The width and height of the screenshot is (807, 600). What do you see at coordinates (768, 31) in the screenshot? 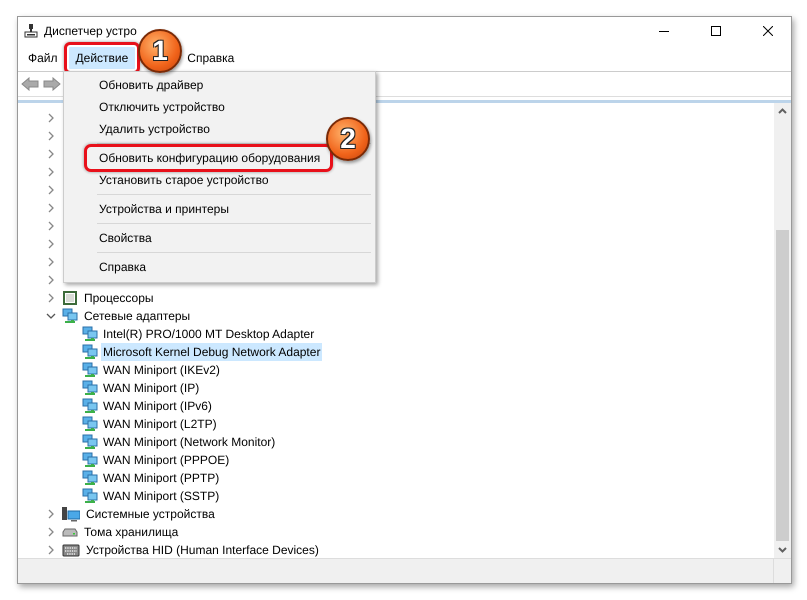
I see `close-icon` at bounding box center [768, 31].